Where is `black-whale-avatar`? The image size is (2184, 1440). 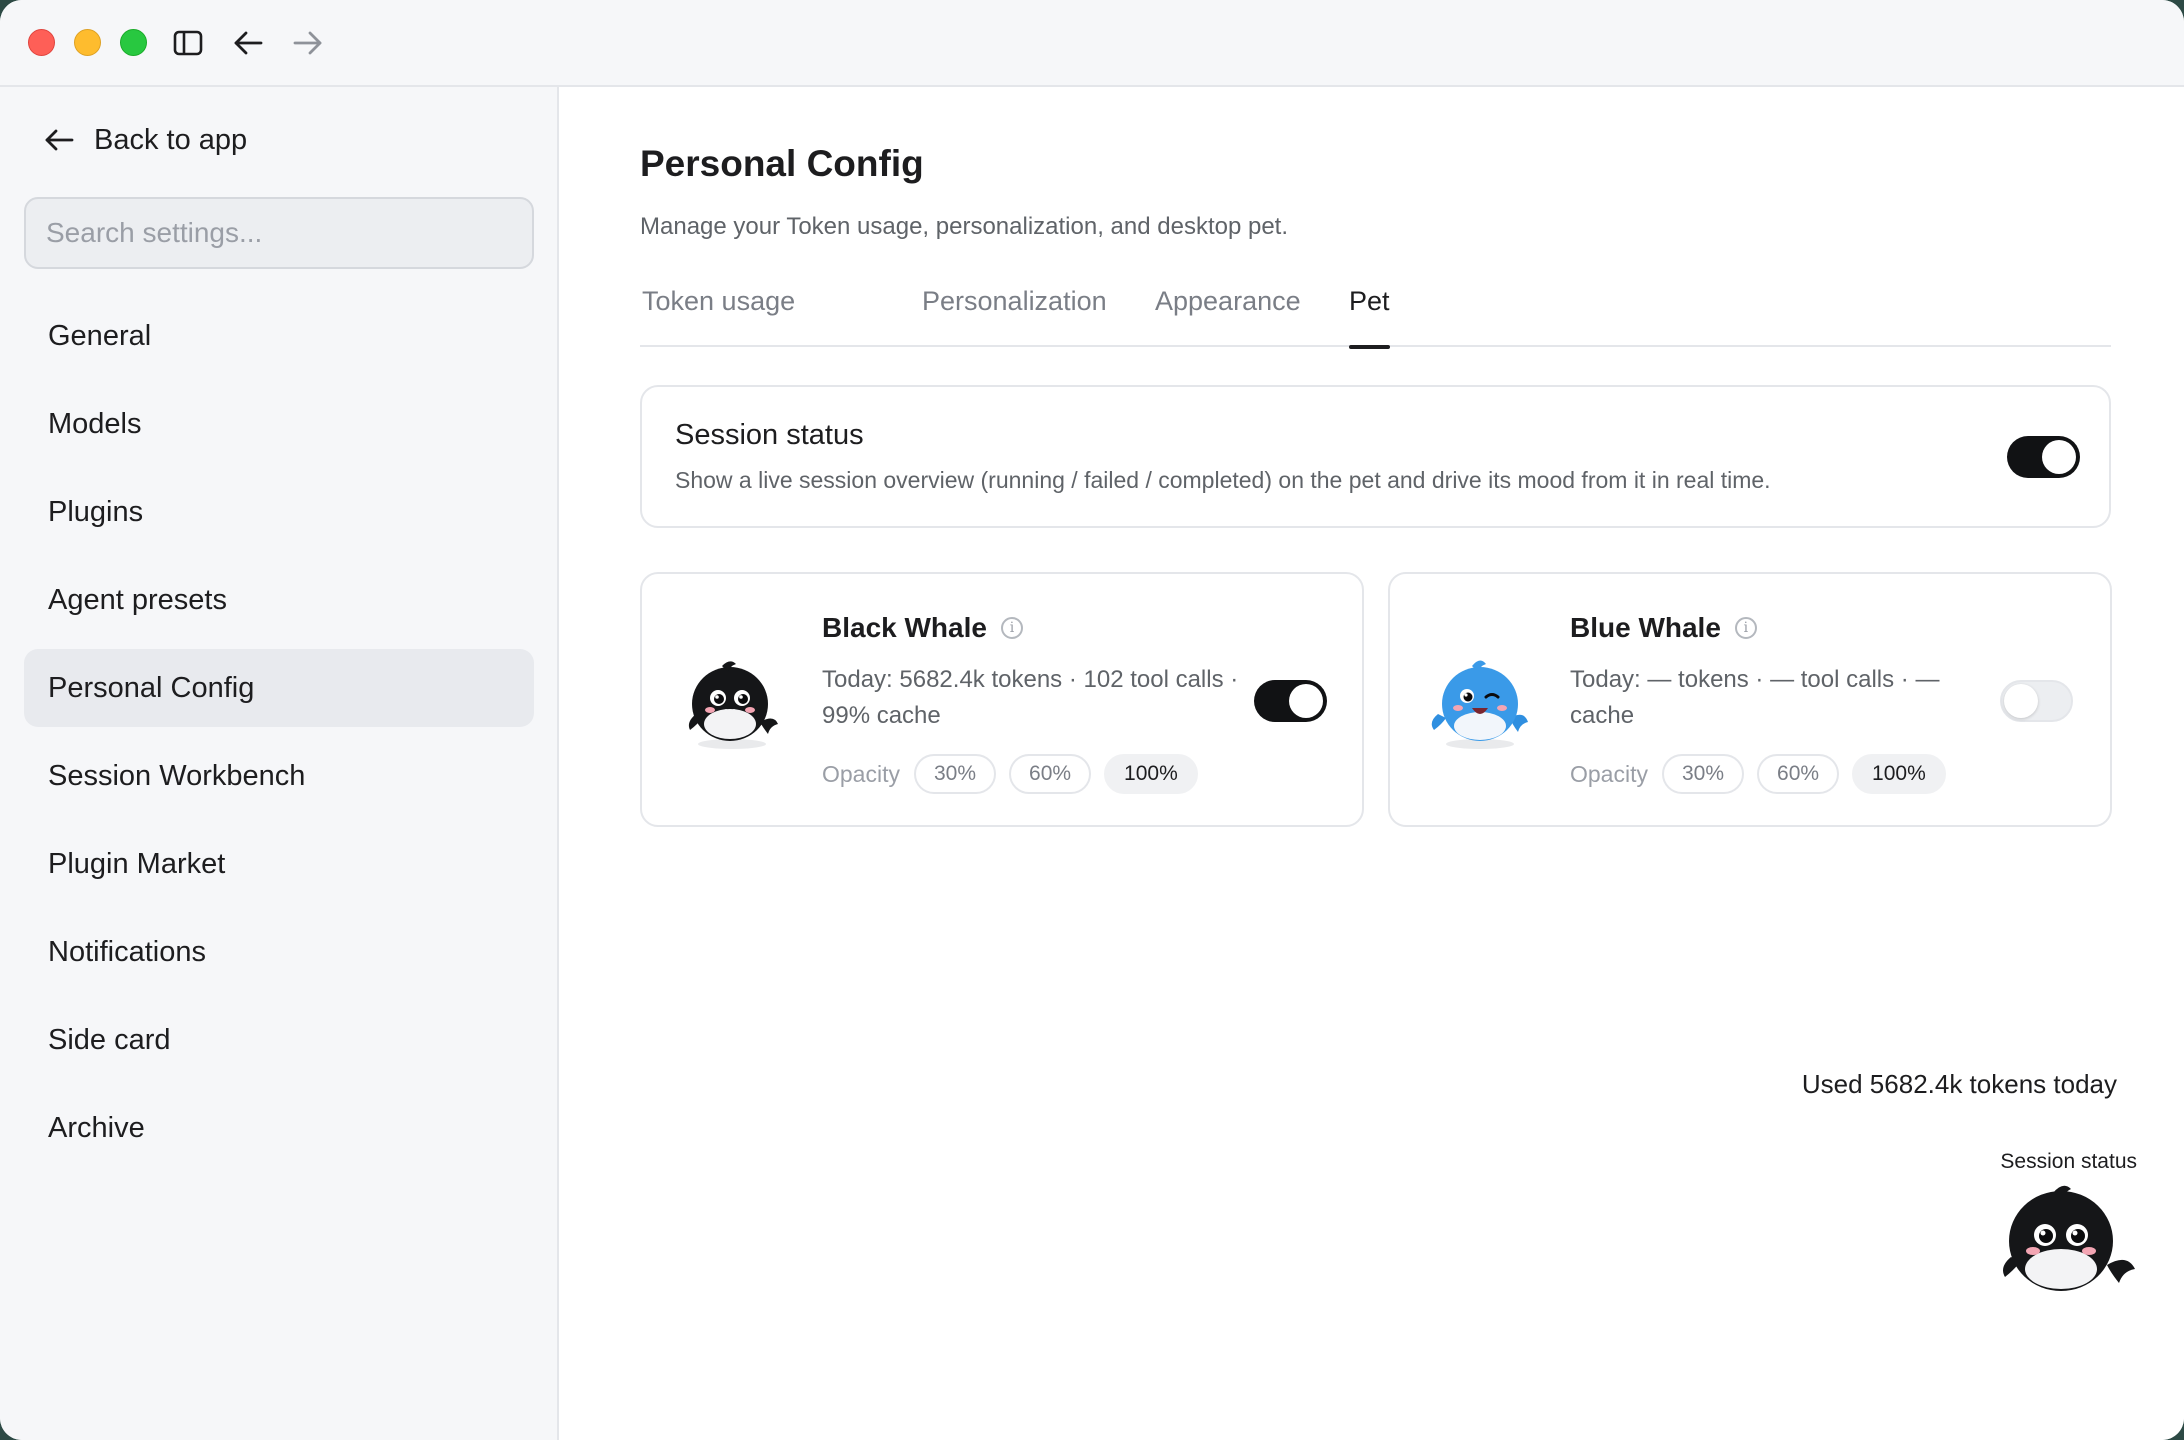
black-whale-avatar is located at coordinates (733, 705).